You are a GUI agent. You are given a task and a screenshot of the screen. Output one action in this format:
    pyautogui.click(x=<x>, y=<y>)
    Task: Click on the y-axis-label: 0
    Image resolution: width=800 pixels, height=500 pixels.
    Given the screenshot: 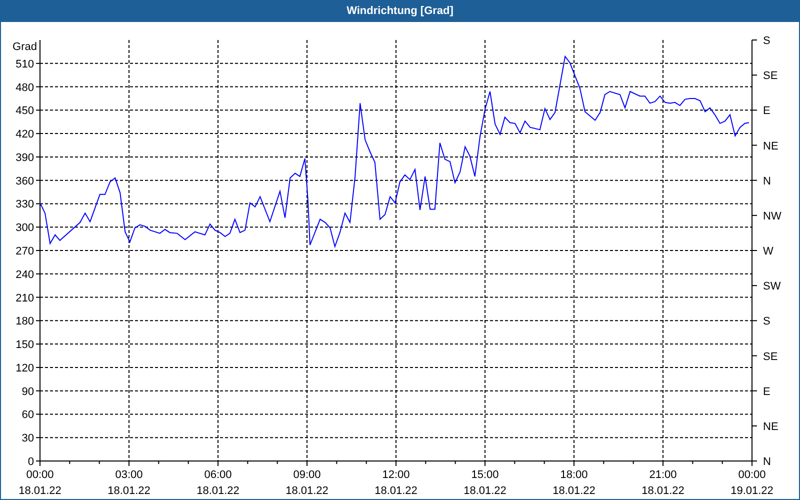 What is the action you would take?
    pyautogui.click(x=31, y=462)
    